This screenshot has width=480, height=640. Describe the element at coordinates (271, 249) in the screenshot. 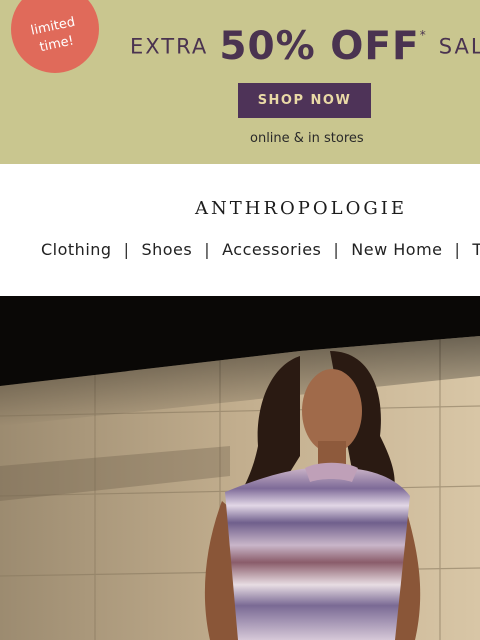

I see `nav-item-accessories: Accessories` at that location.